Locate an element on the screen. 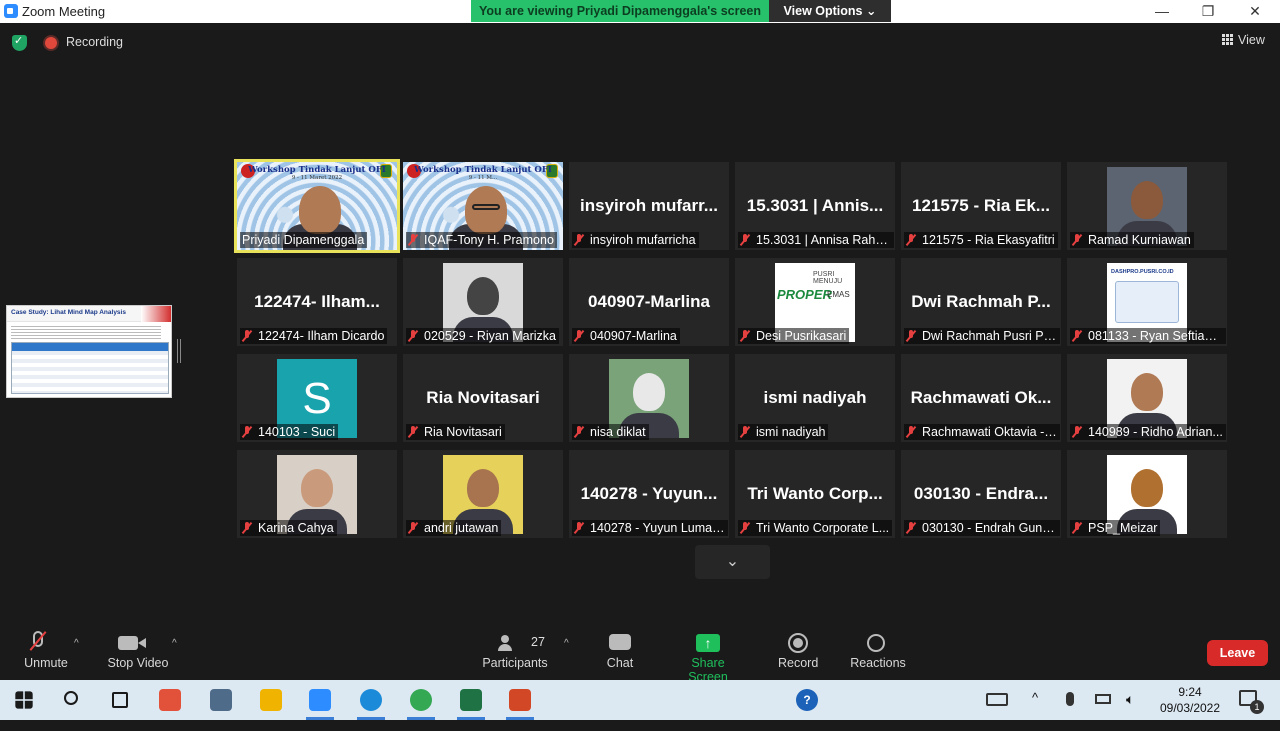  laptop-screen-icon is located at coordinates (1147, 302).